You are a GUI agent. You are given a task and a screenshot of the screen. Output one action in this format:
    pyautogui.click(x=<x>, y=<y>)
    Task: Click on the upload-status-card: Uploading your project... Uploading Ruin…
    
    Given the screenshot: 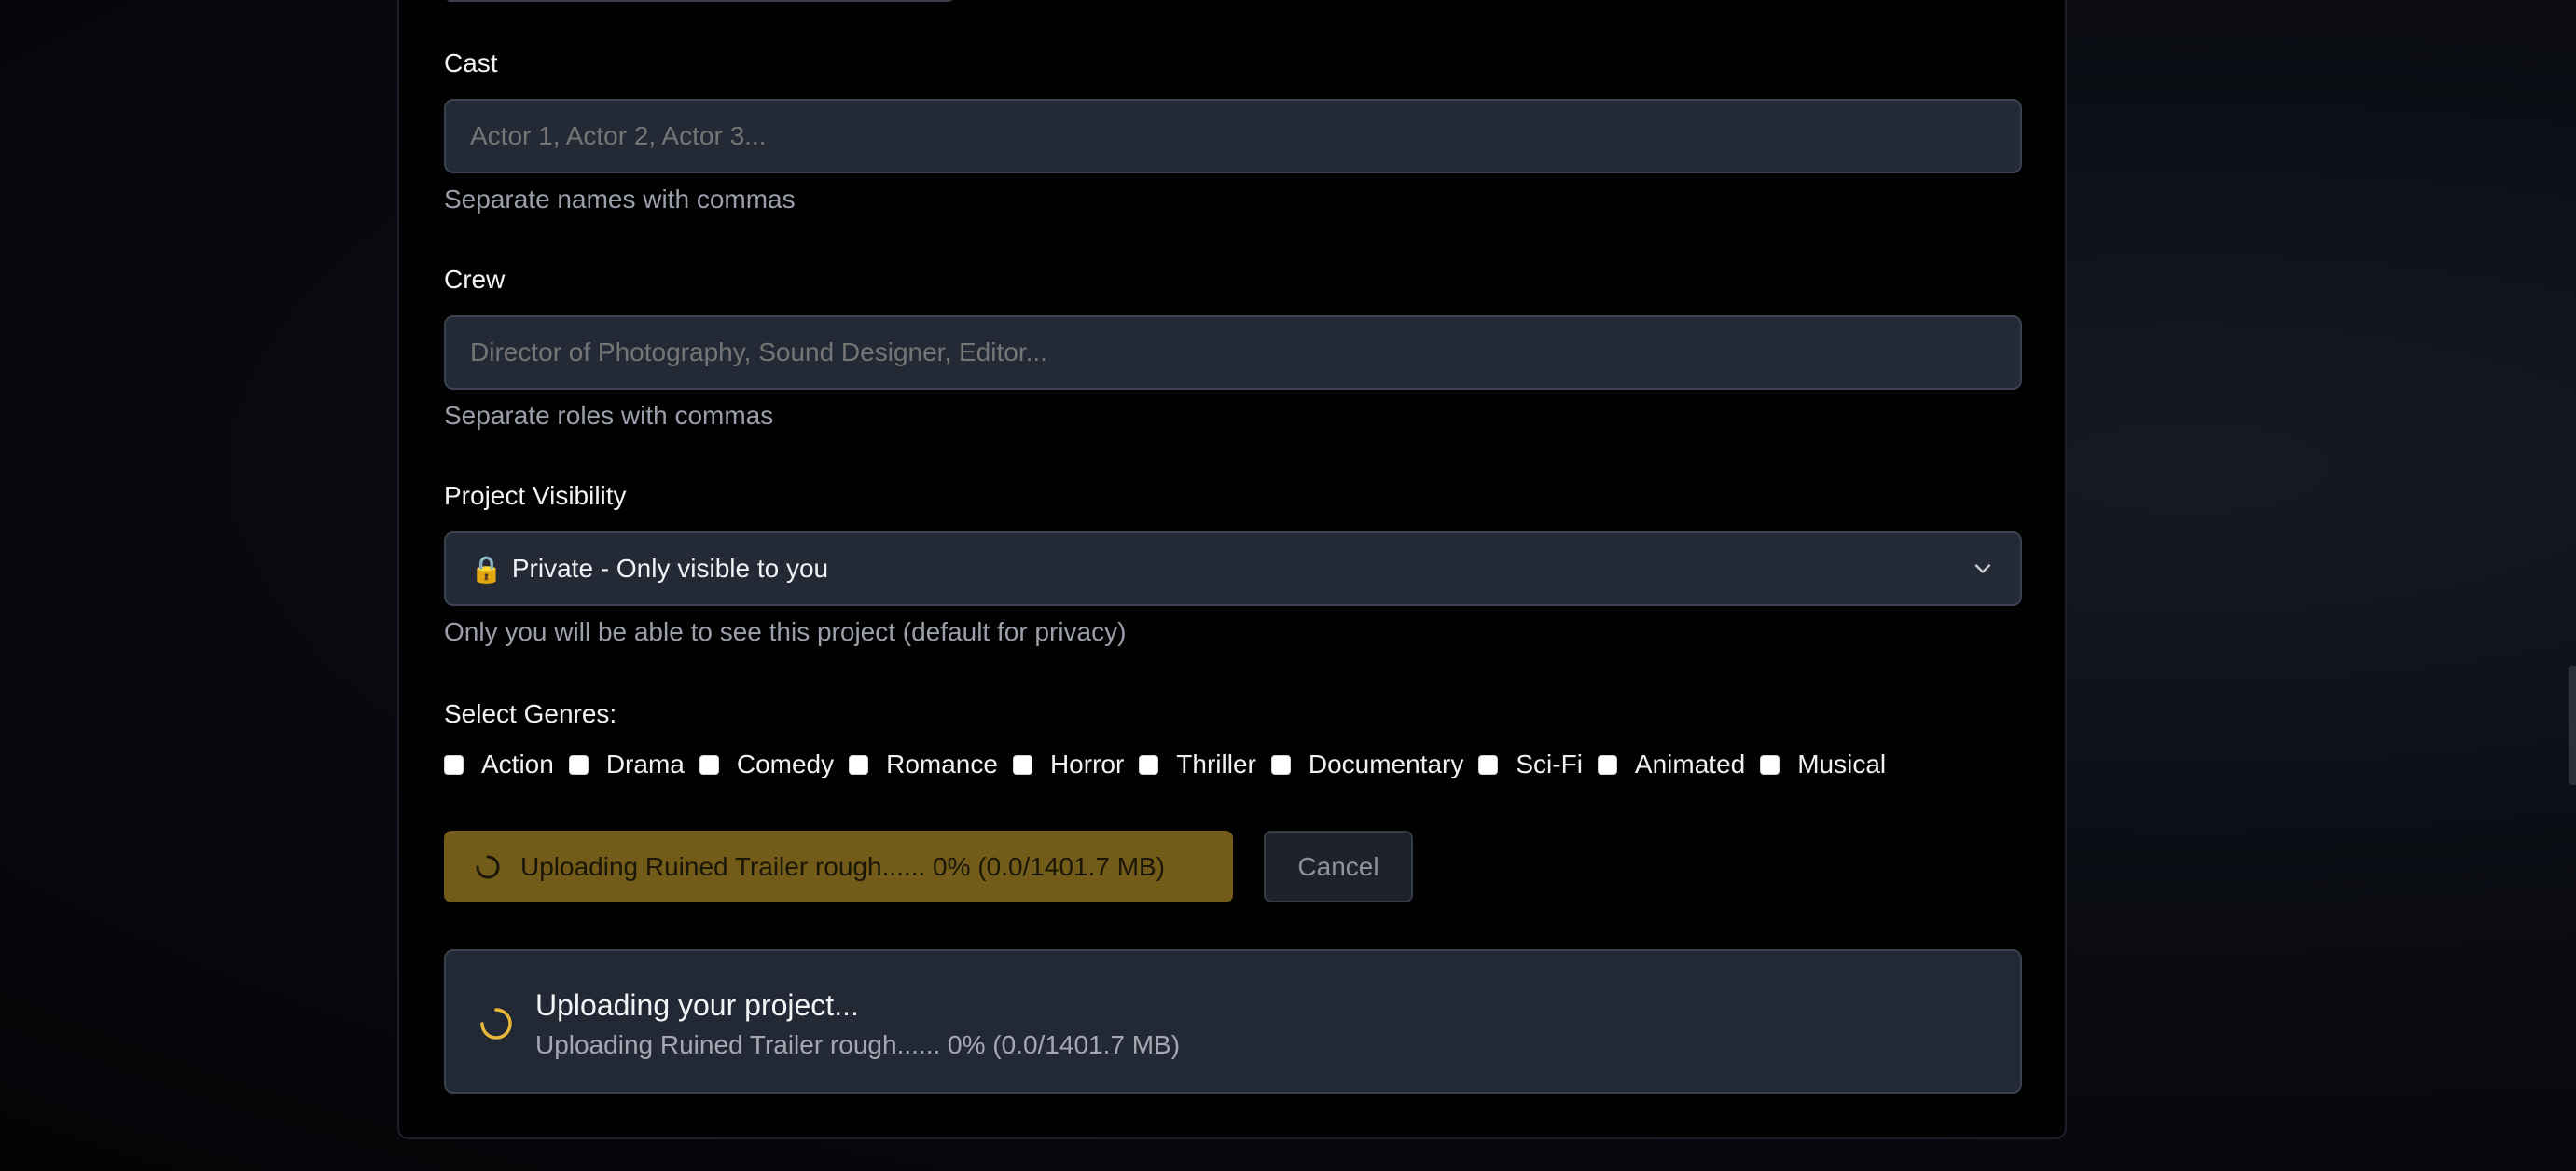 What is the action you would take?
    pyautogui.click(x=1233, y=1021)
    